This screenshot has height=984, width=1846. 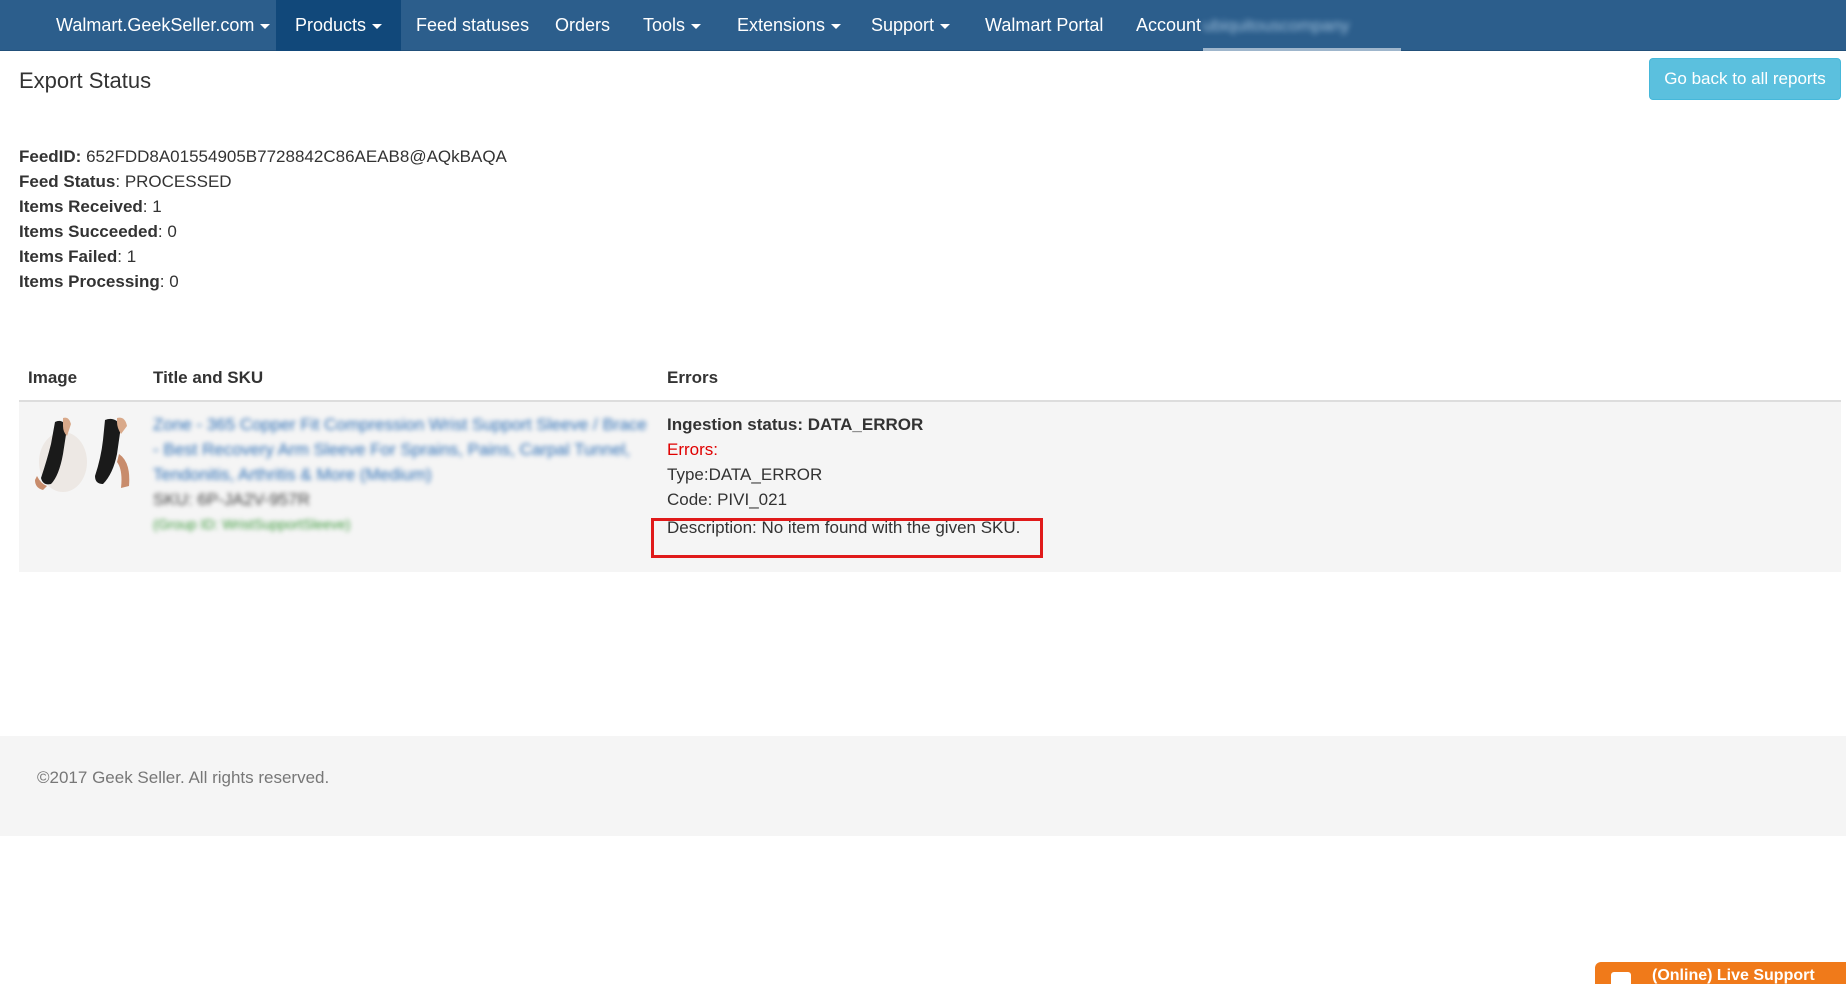 What do you see at coordinates (157, 206) in the screenshot?
I see `items-received-value: 1` at bounding box center [157, 206].